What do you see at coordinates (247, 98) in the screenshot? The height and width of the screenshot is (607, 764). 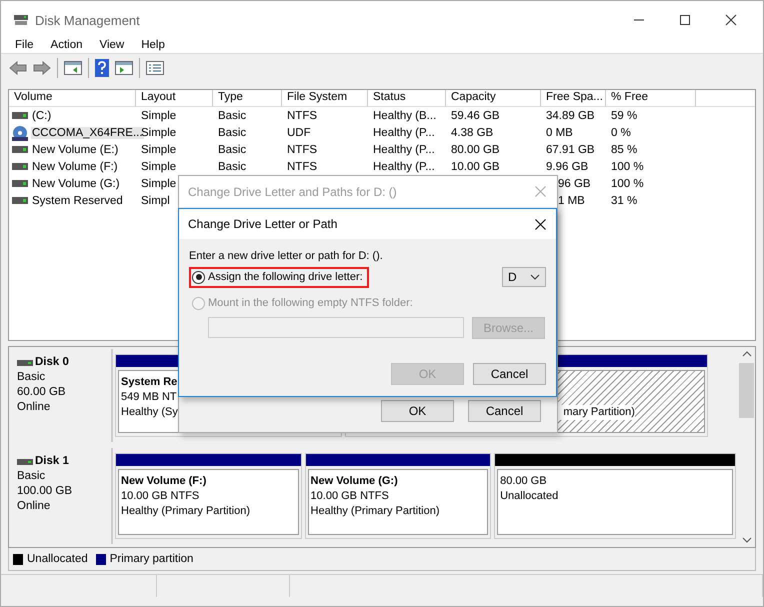 I see `column-header: Type` at bounding box center [247, 98].